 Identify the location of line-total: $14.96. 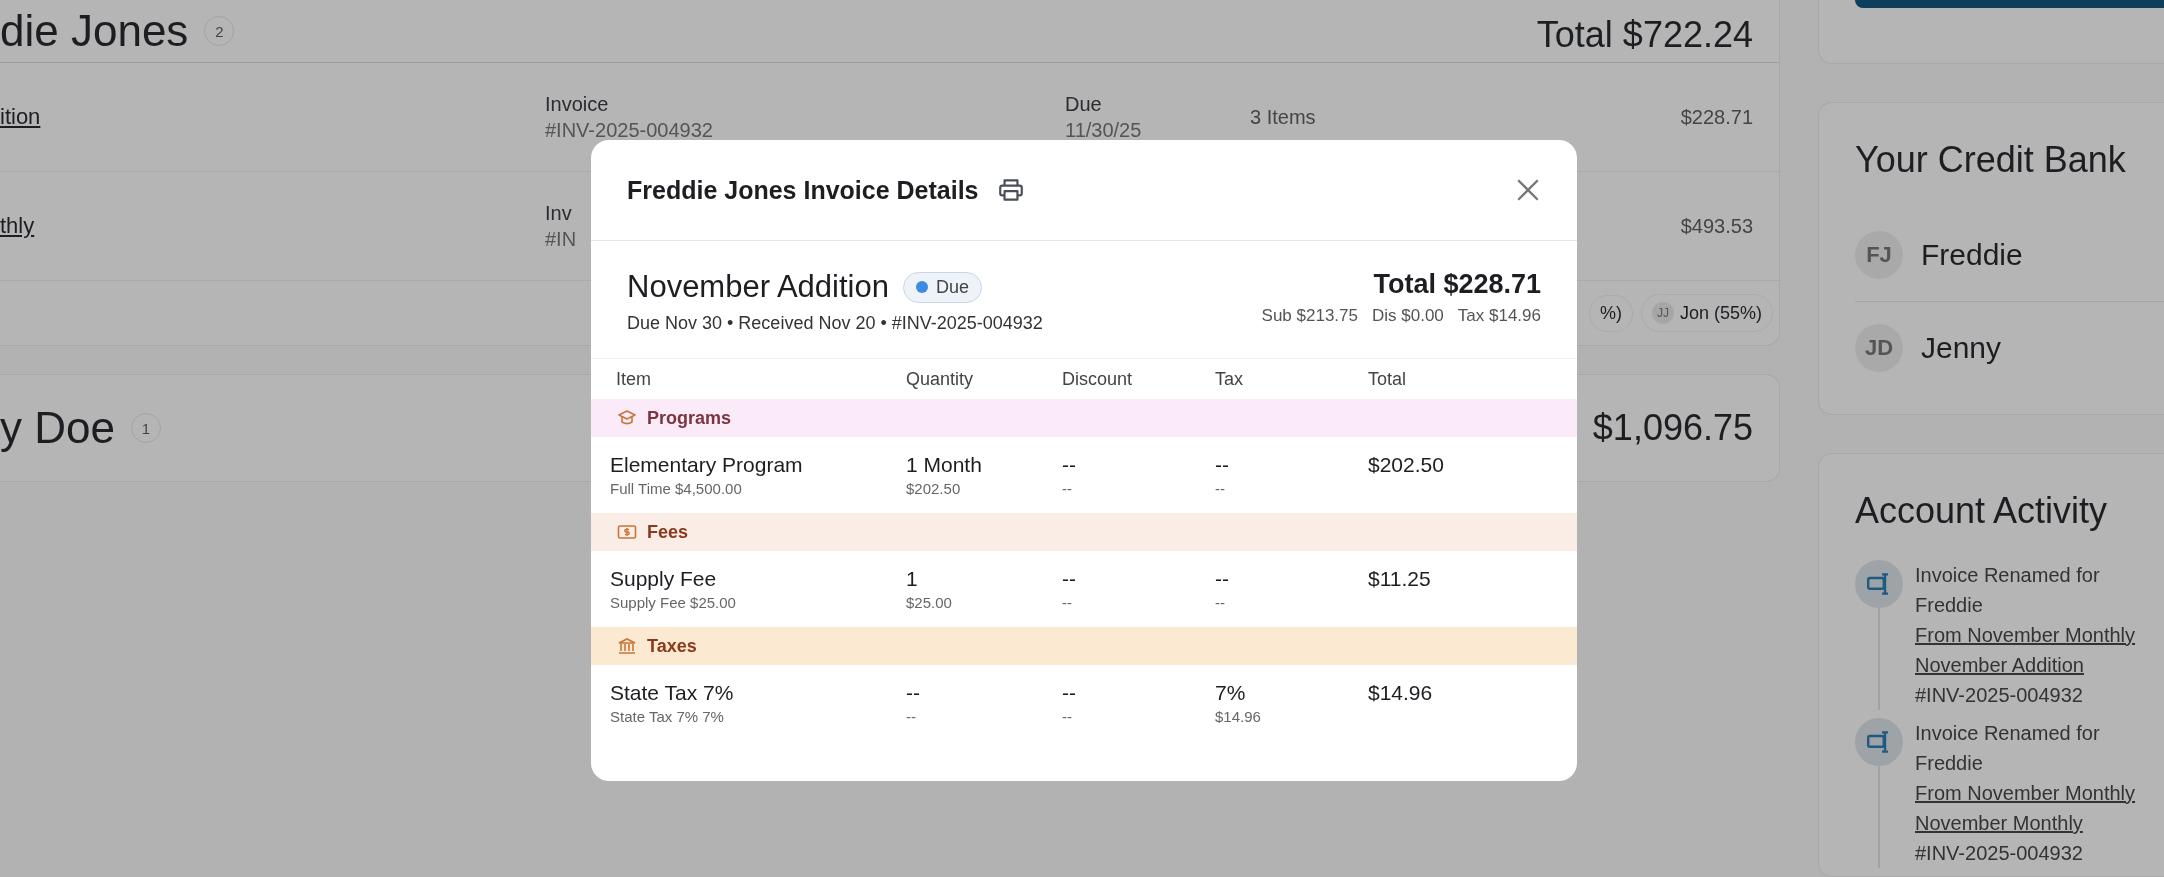
(1401, 693).